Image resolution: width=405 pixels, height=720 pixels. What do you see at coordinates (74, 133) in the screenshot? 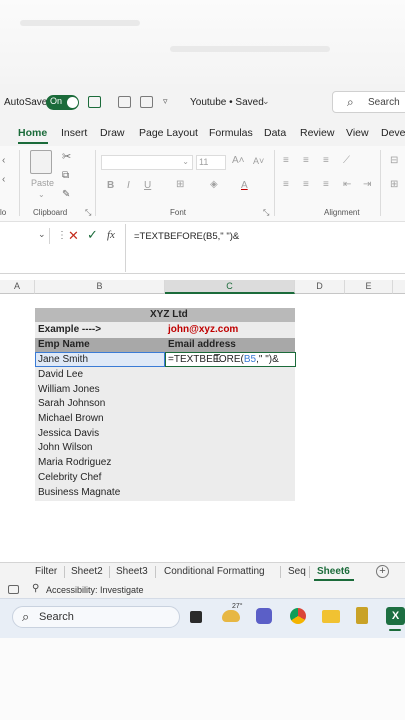
I see `tab-insert: Insert` at bounding box center [74, 133].